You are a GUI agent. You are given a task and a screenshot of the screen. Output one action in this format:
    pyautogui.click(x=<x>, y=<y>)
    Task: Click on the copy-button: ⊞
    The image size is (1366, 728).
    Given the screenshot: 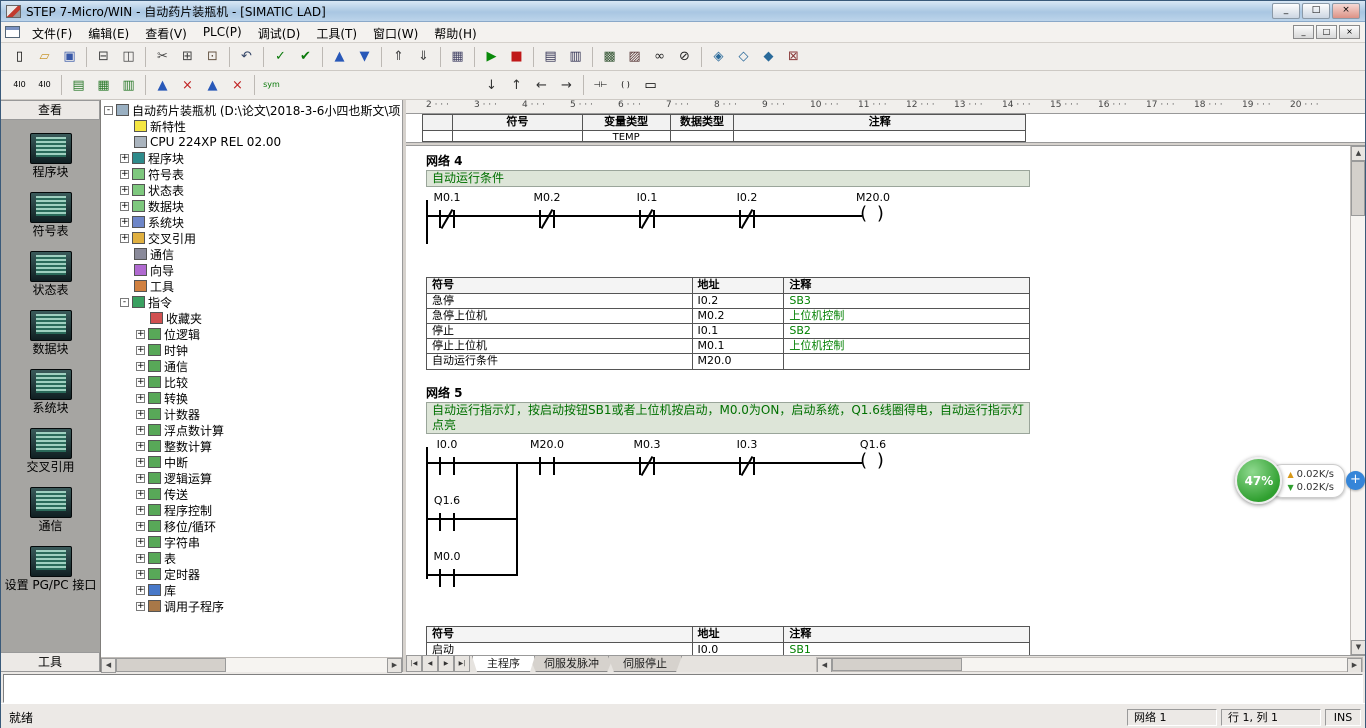 What is the action you would take?
    pyautogui.click(x=187, y=57)
    